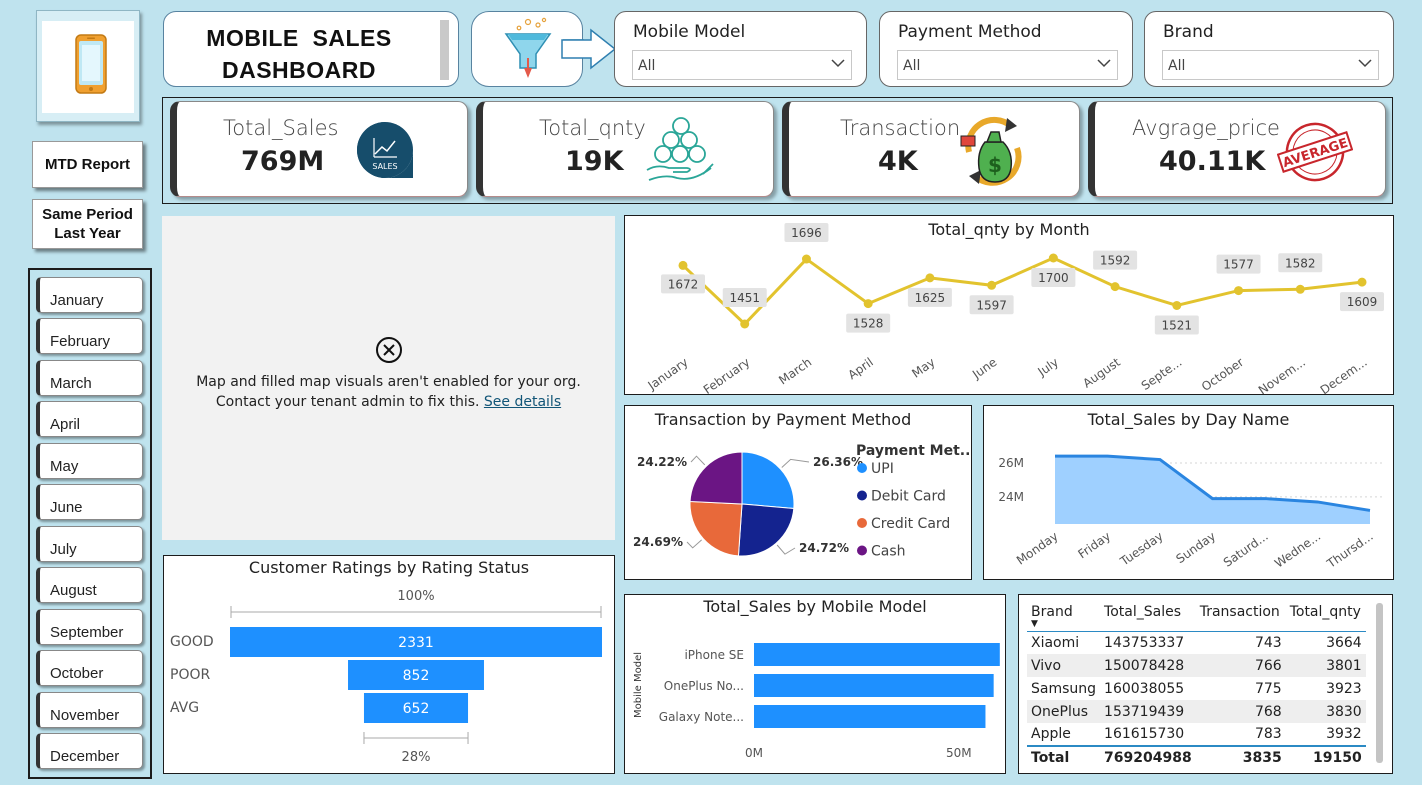 The height and width of the screenshot is (785, 1422). Describe the element at coordinates (594, 161) in the screenshot. I see `kpi-value: 19K` at that location.